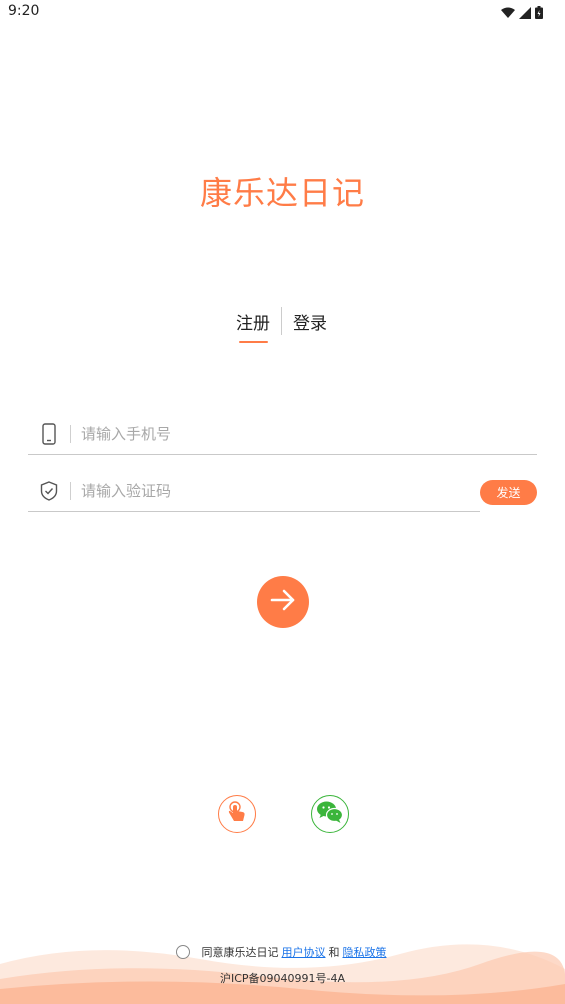  I want to click on status-icons, so click(522, 13).